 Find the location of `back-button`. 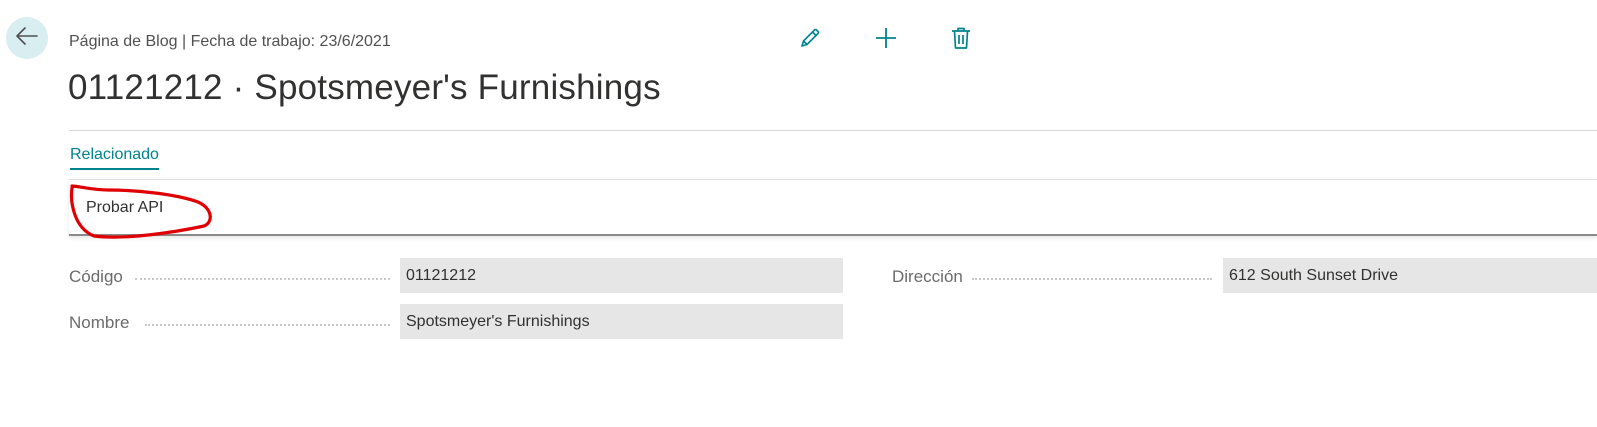

back-button is located at coordinates (27, 38).